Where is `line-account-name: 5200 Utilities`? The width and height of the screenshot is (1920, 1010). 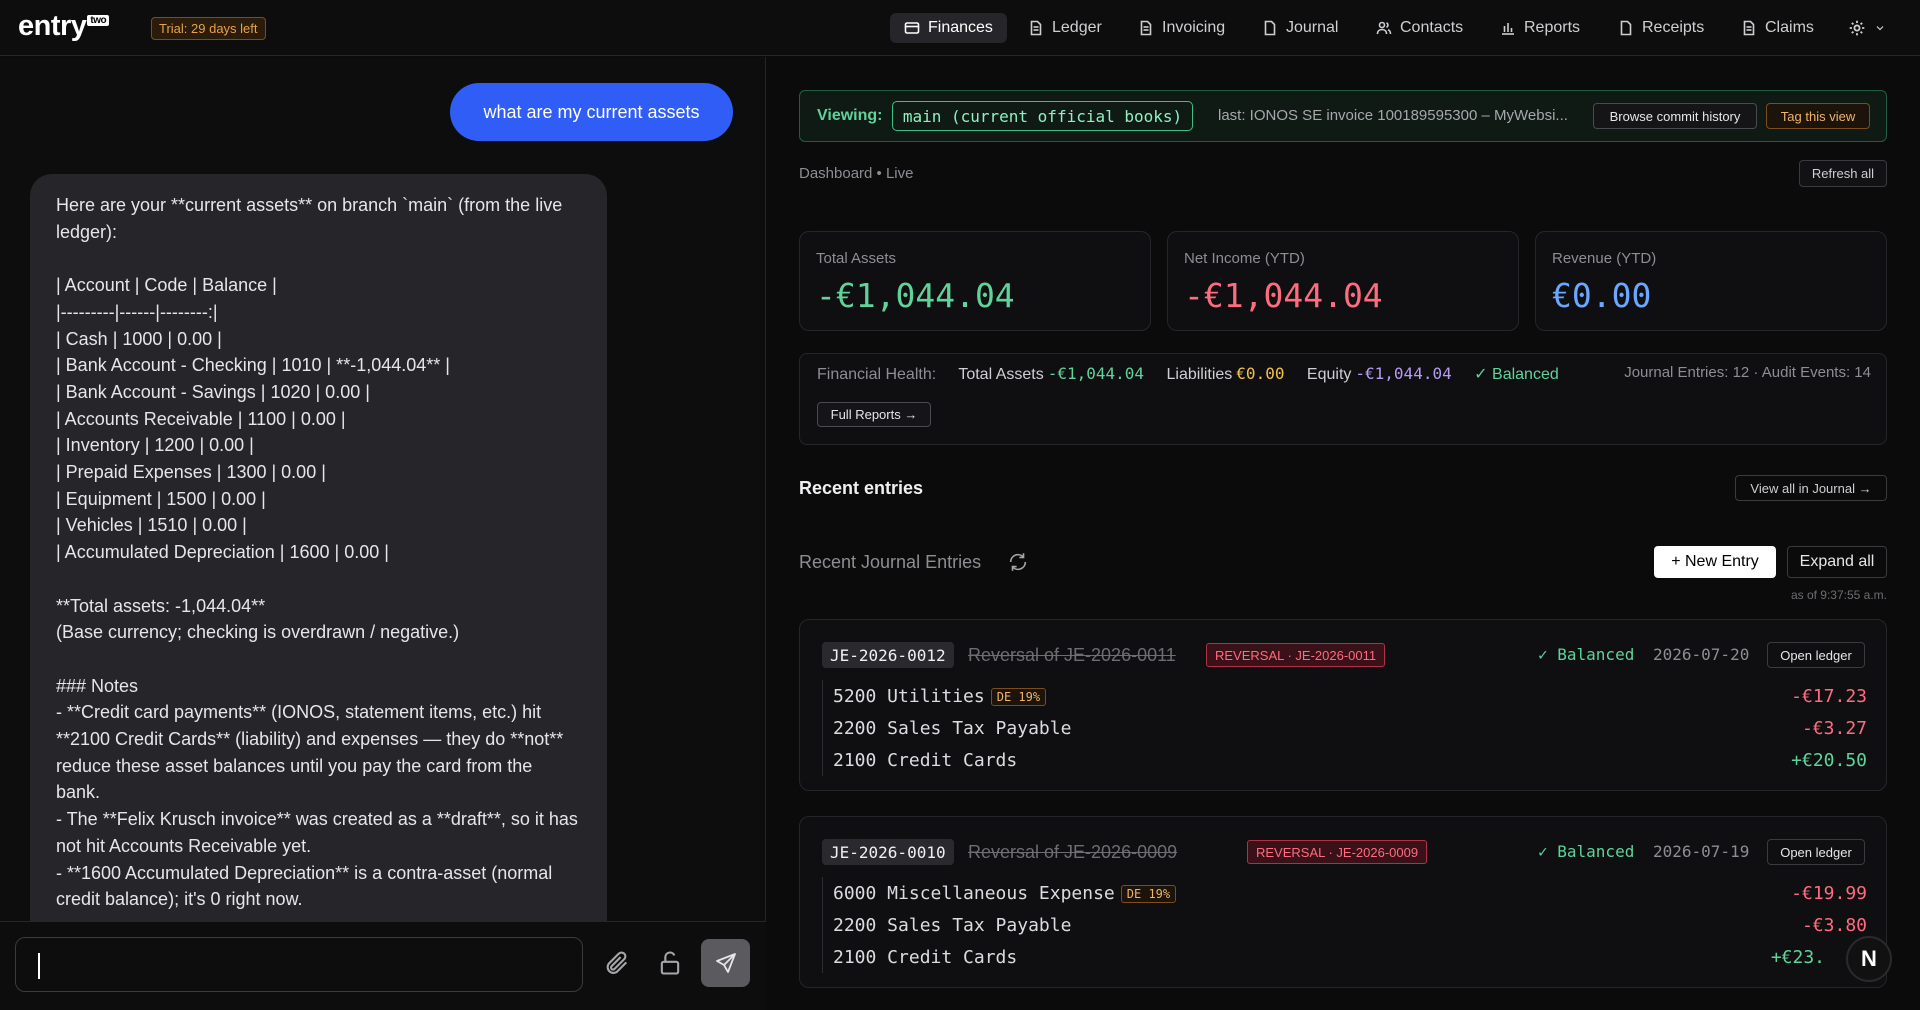
line-account-name: 5200 Utilities is located at coordinates (909, 696).